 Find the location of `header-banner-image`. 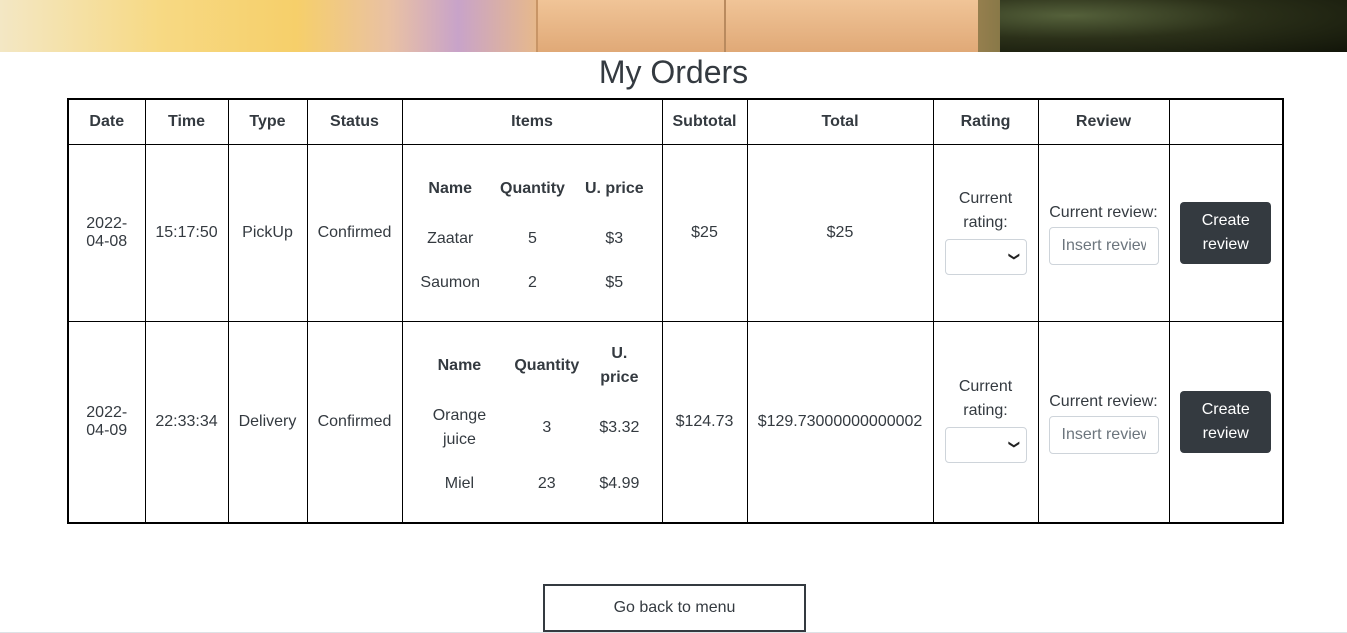

header-banner-image is located at coordinates (673, 26).